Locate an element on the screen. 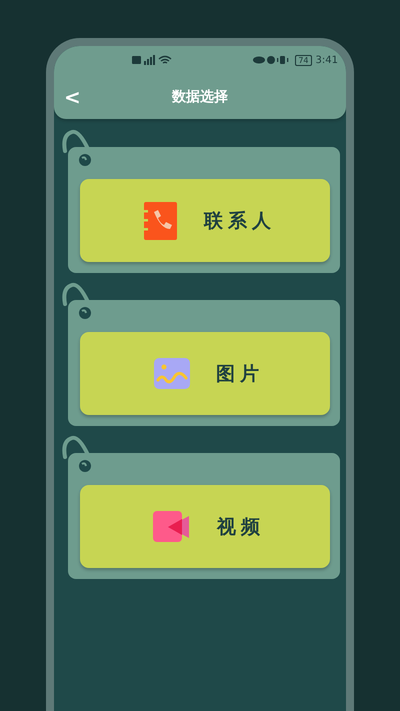  phone-book-icon is located at coordinates (160, 220).